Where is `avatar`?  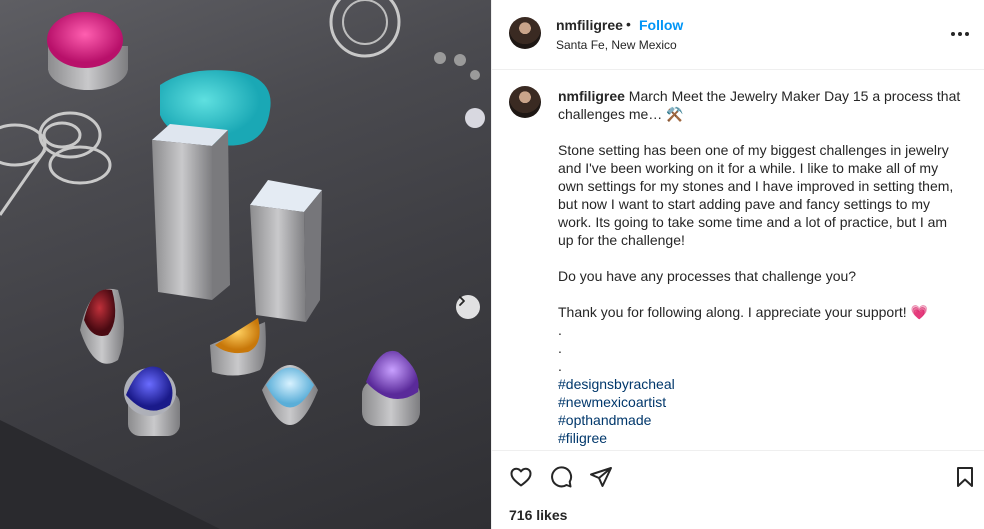 avatar is located at coordinates (525, 33).